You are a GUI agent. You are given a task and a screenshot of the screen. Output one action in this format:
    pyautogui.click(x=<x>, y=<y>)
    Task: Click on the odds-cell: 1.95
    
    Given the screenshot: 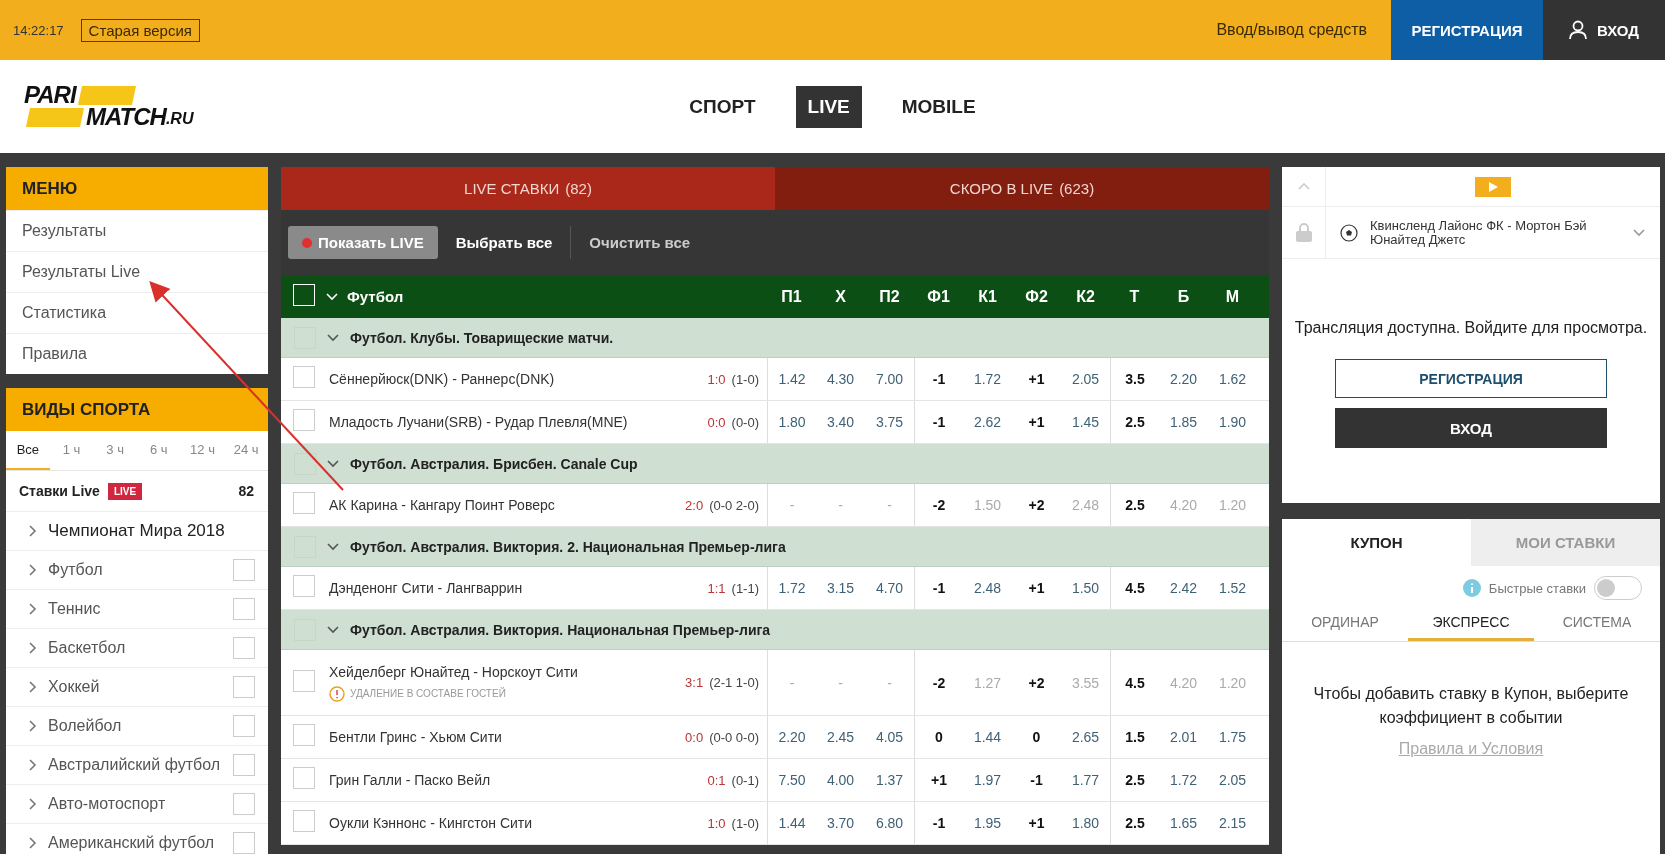 What is the action you would take?
    pyautogui.click(x=987, y=823)
    